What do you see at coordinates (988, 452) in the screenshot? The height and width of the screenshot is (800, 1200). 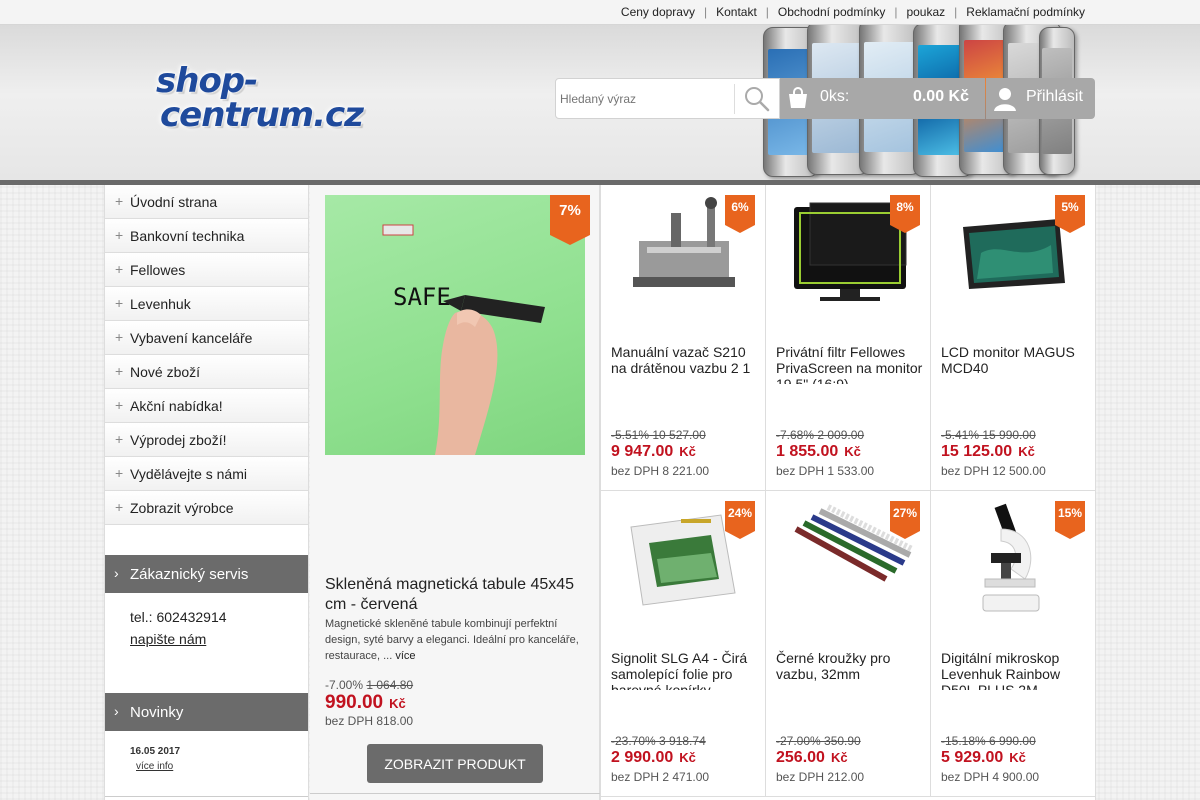 I see `product-price: 15 125.00 Kč` at bounding box center [988, 452].